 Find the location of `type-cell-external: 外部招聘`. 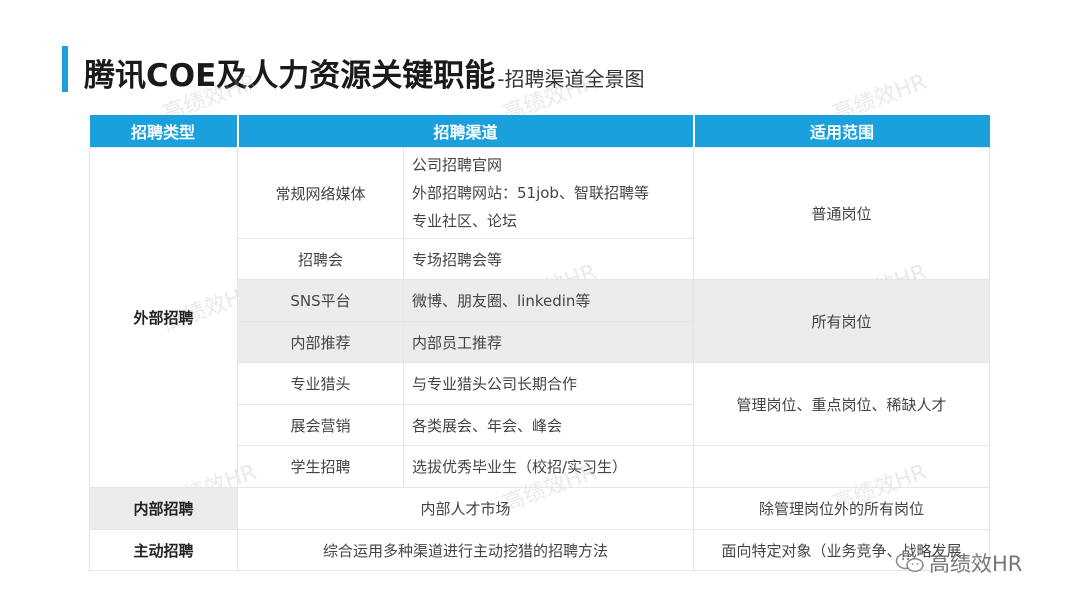

type-cell-external: 外部招聘 is located at coordinates (163, 317).